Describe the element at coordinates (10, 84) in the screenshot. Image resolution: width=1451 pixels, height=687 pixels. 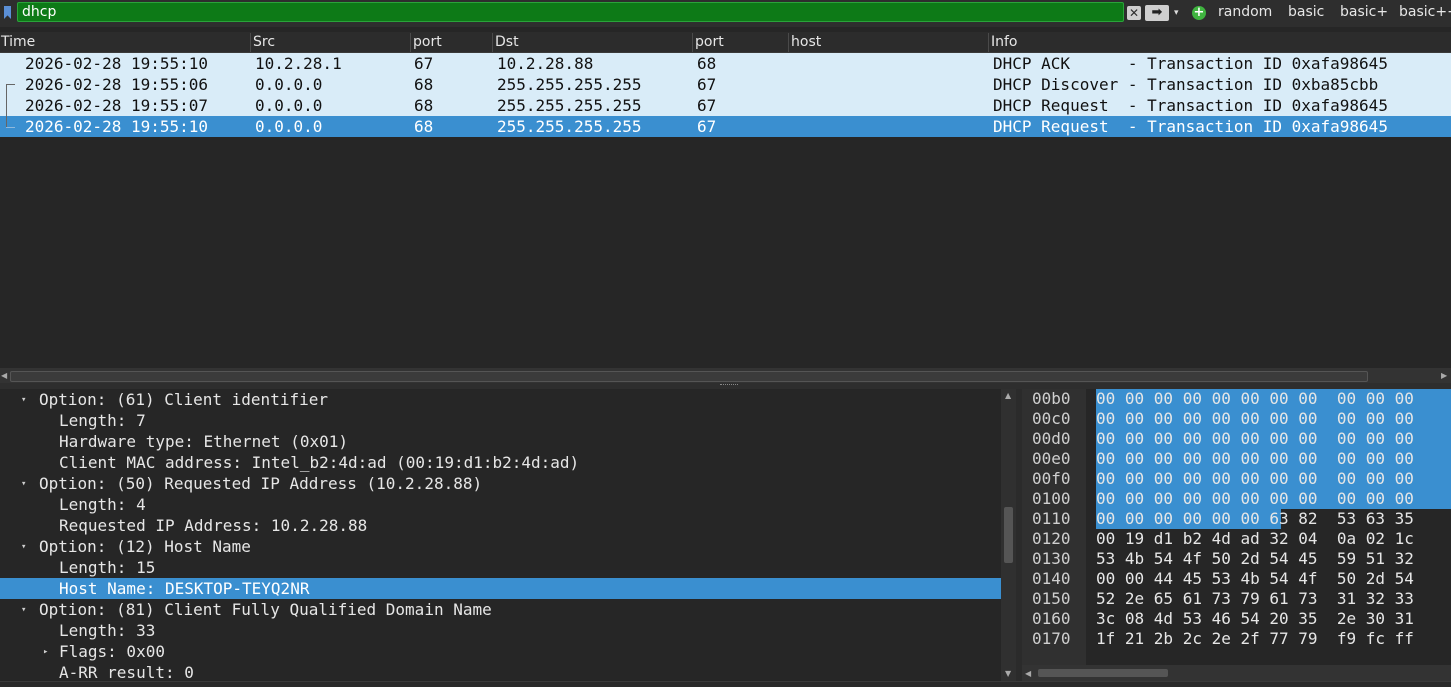
I see `related-packet-bracket-top` at that location.